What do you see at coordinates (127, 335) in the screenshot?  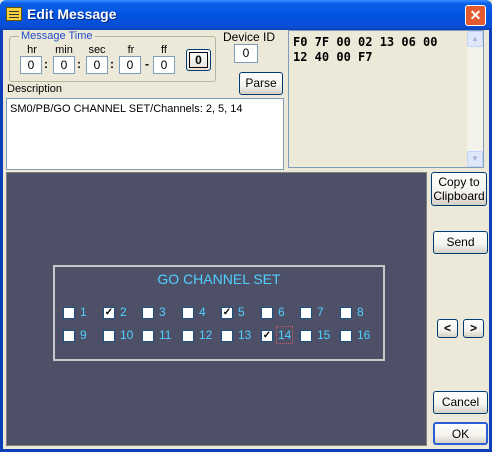 I see `channel-label: 10` at bounding box center [127, 335].